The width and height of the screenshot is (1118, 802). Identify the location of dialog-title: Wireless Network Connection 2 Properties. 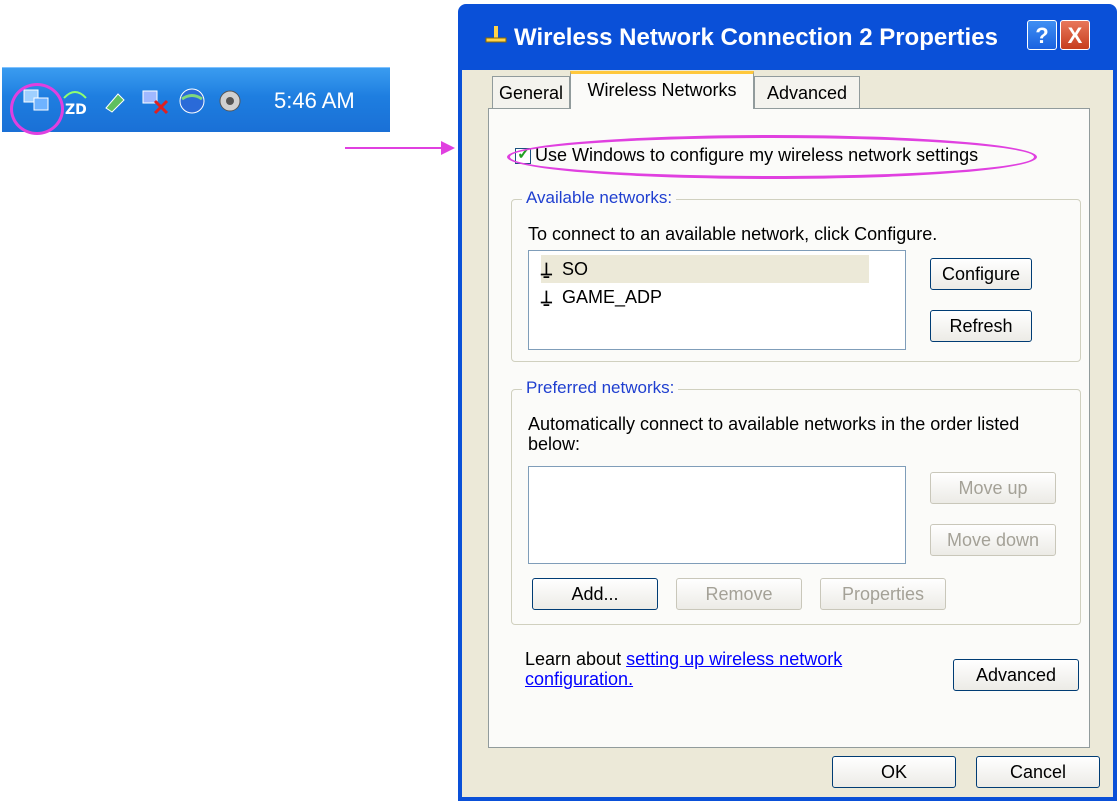
(756, 37).